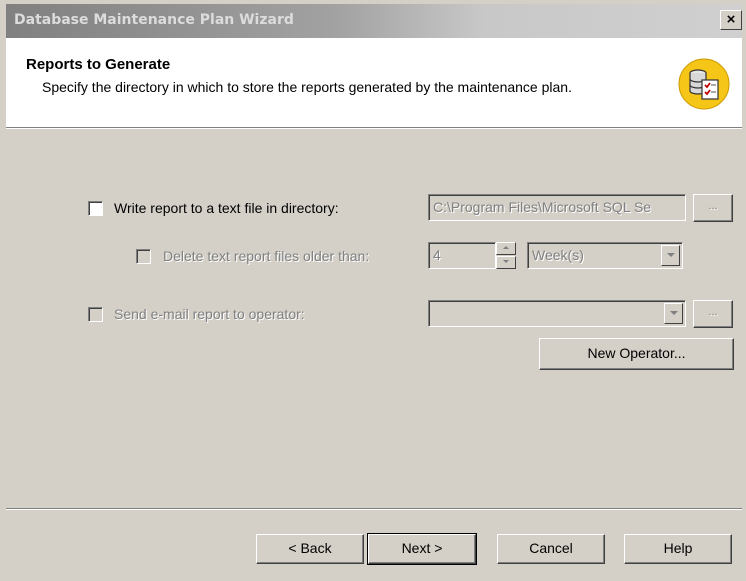  Describe the element at coordinates (557, 207) in the screenshot. I see `report-directory-field: C:\Program Files\Microsoft SQL Se` at that location.